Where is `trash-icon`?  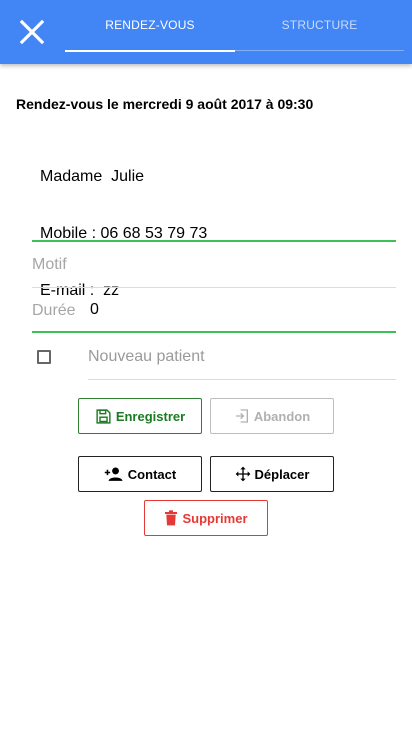 trash-icon is located at coordinates (171, 518).